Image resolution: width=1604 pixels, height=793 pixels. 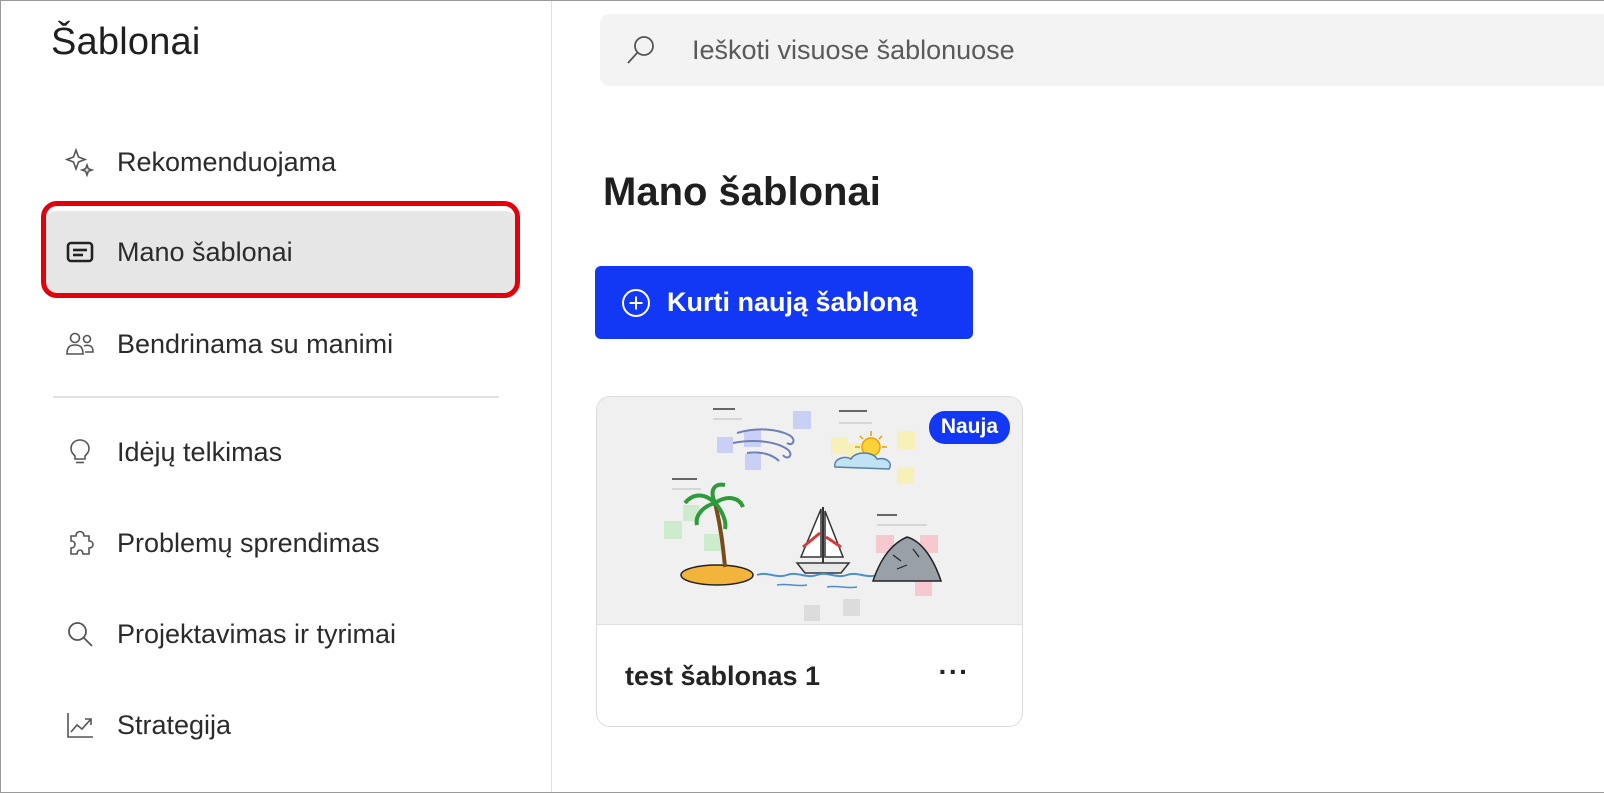 I want to click on sidebar-item-design-research: Projektavimas ir tyrimai, so click(x=281, y=634).